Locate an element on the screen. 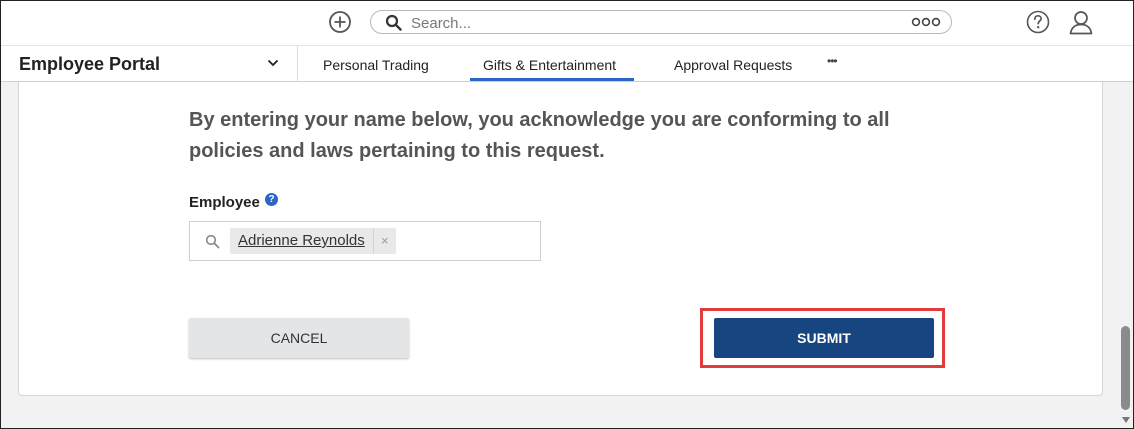 Image resolution: width=1134 pixels, height=429 pixels. cancel-button: CANCEL is located at coordinates (299, 338).